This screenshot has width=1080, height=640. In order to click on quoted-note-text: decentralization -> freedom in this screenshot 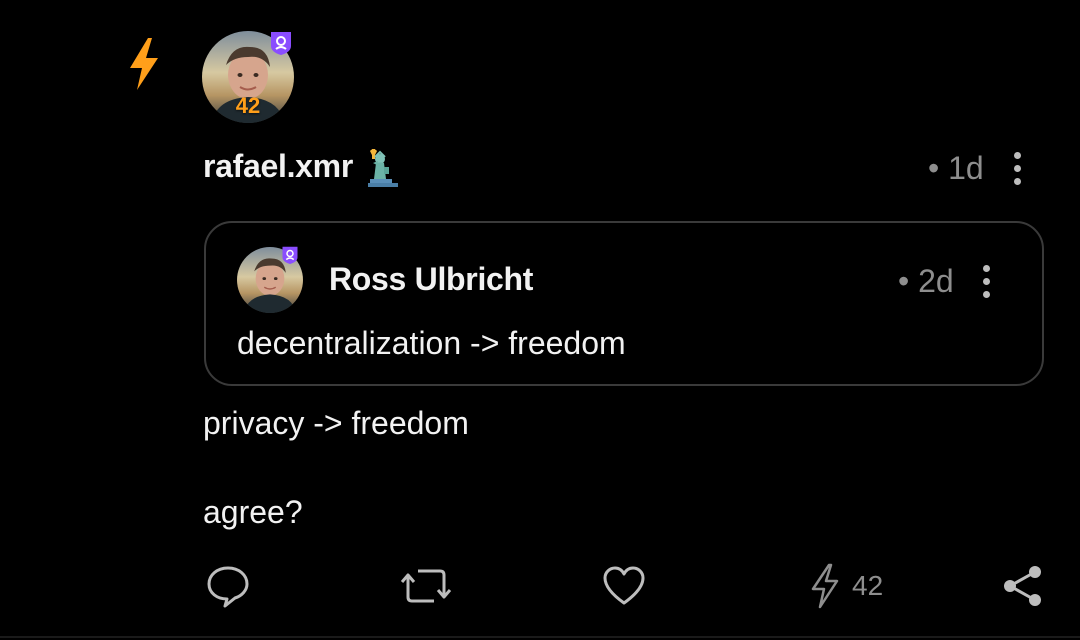, I will do `click(431, 343)`.